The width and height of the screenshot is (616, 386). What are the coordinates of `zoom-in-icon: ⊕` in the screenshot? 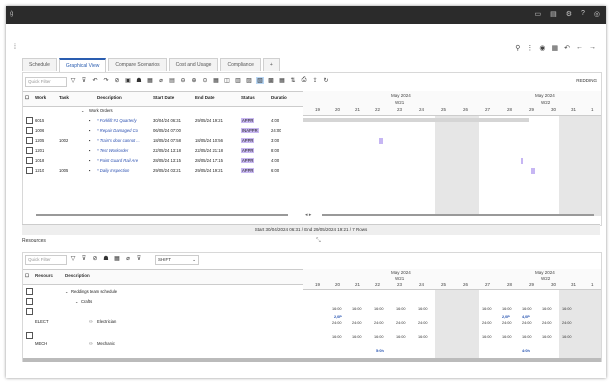 It's located at (194, 80).